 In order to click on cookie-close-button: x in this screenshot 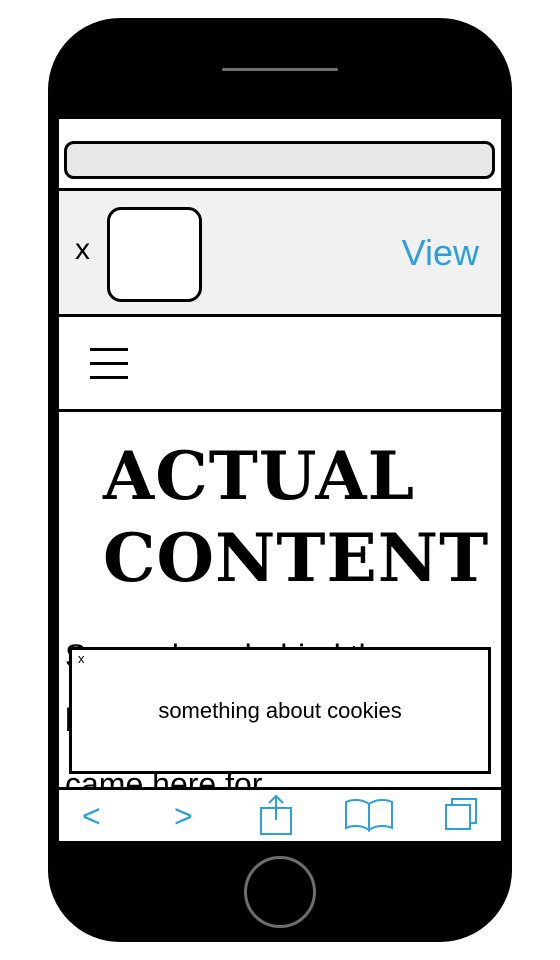, I will do `click(81, 659)`.